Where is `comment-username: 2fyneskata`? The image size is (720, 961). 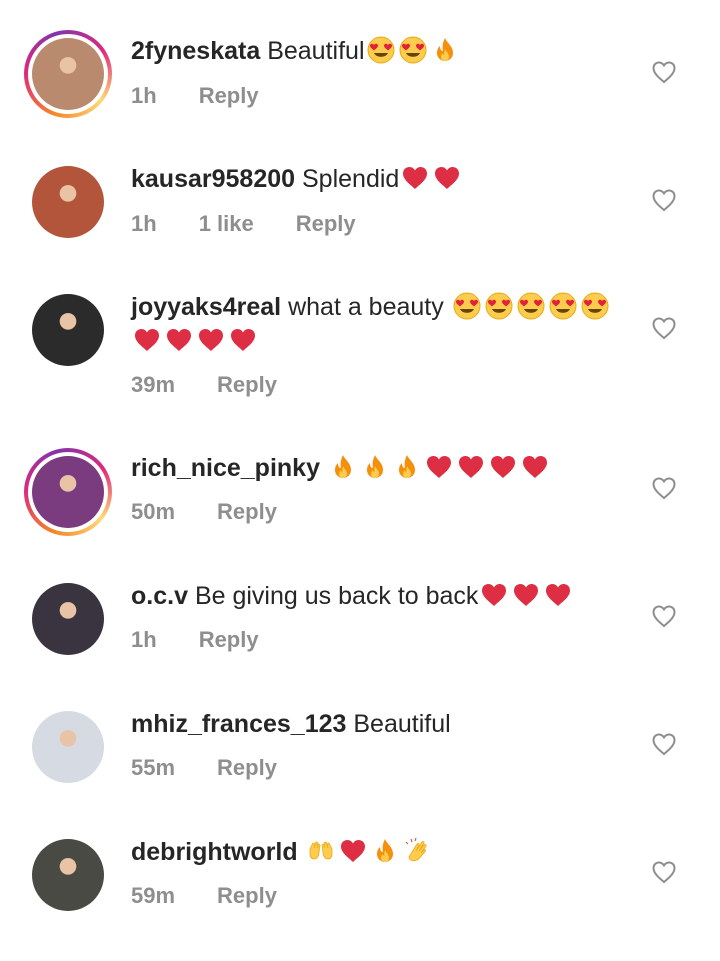 comment-username: 2fyneskata is located at coordinates (195, 51).